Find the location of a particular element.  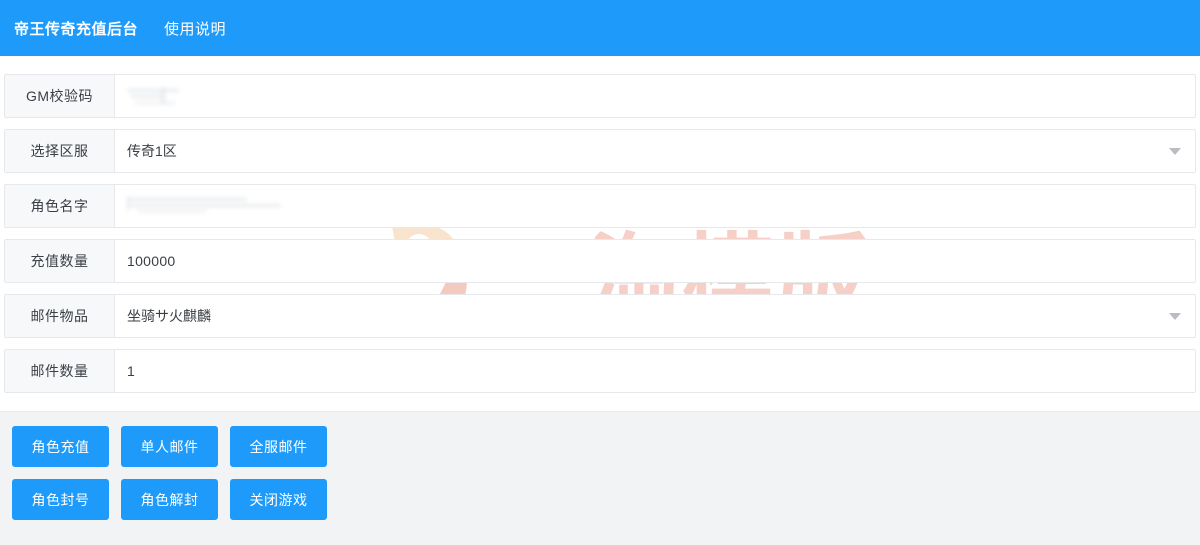

recharge-role-button: 角色充值 is located at coordinates (60, 446).